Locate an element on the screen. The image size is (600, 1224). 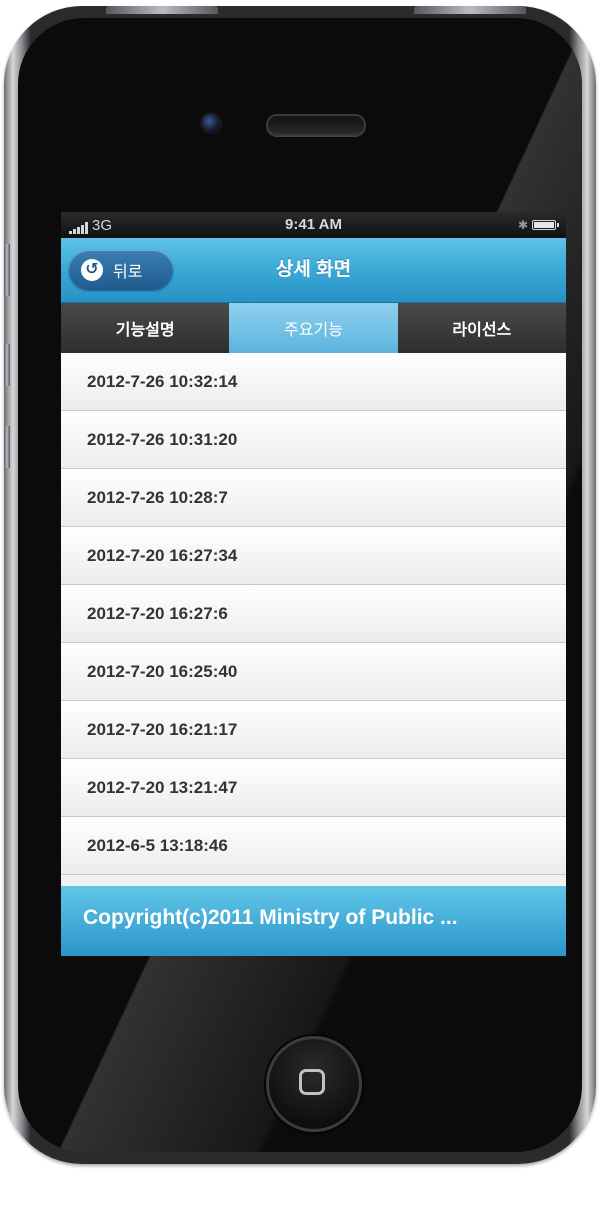
list-item: 2012-7-26 10:28:7 is located at coordinates (313, 498).